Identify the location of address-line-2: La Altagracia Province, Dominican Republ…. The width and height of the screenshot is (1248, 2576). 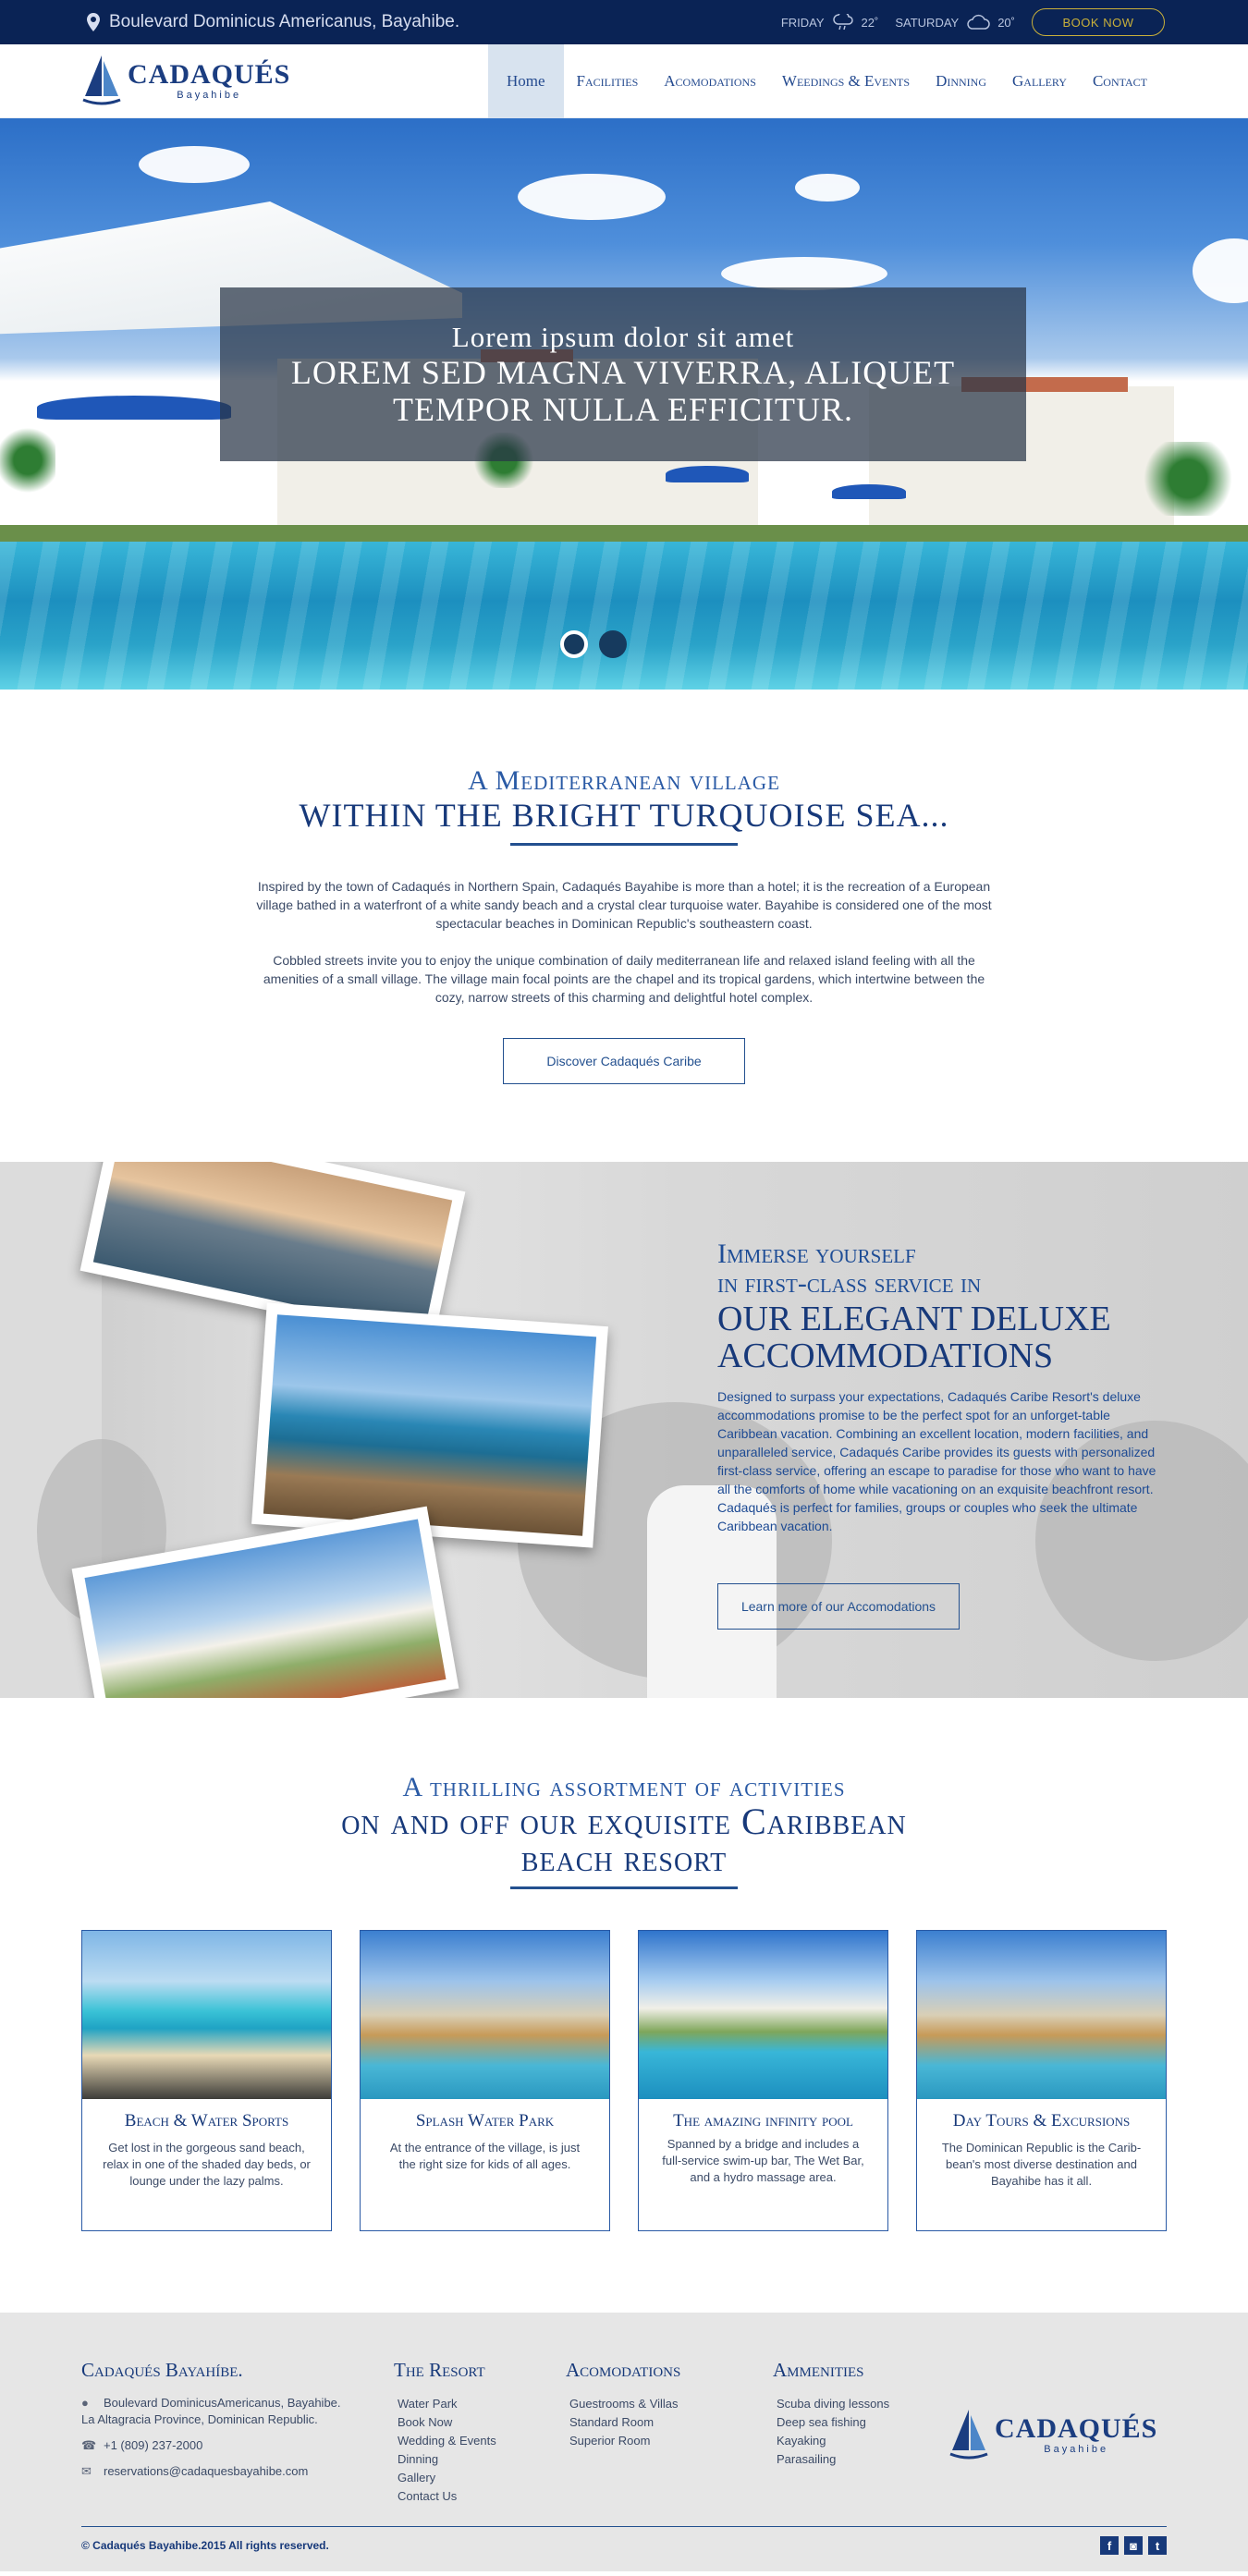
(199, 2419).